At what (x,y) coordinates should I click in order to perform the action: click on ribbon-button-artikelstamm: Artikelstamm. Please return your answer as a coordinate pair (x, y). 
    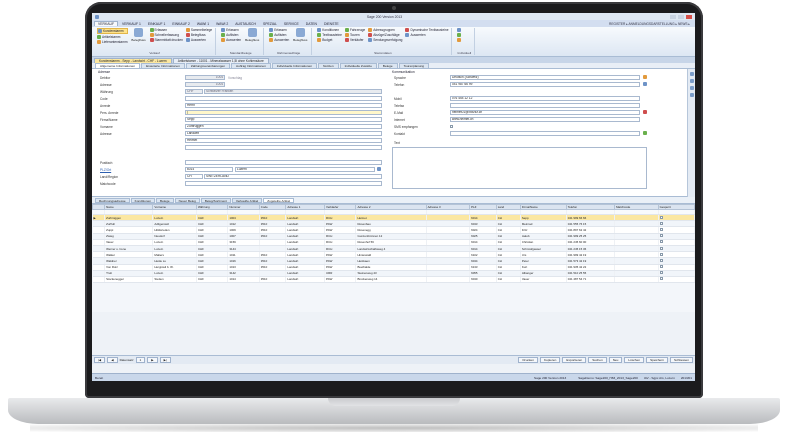
    Looking at the image, I should click on (112, 37).